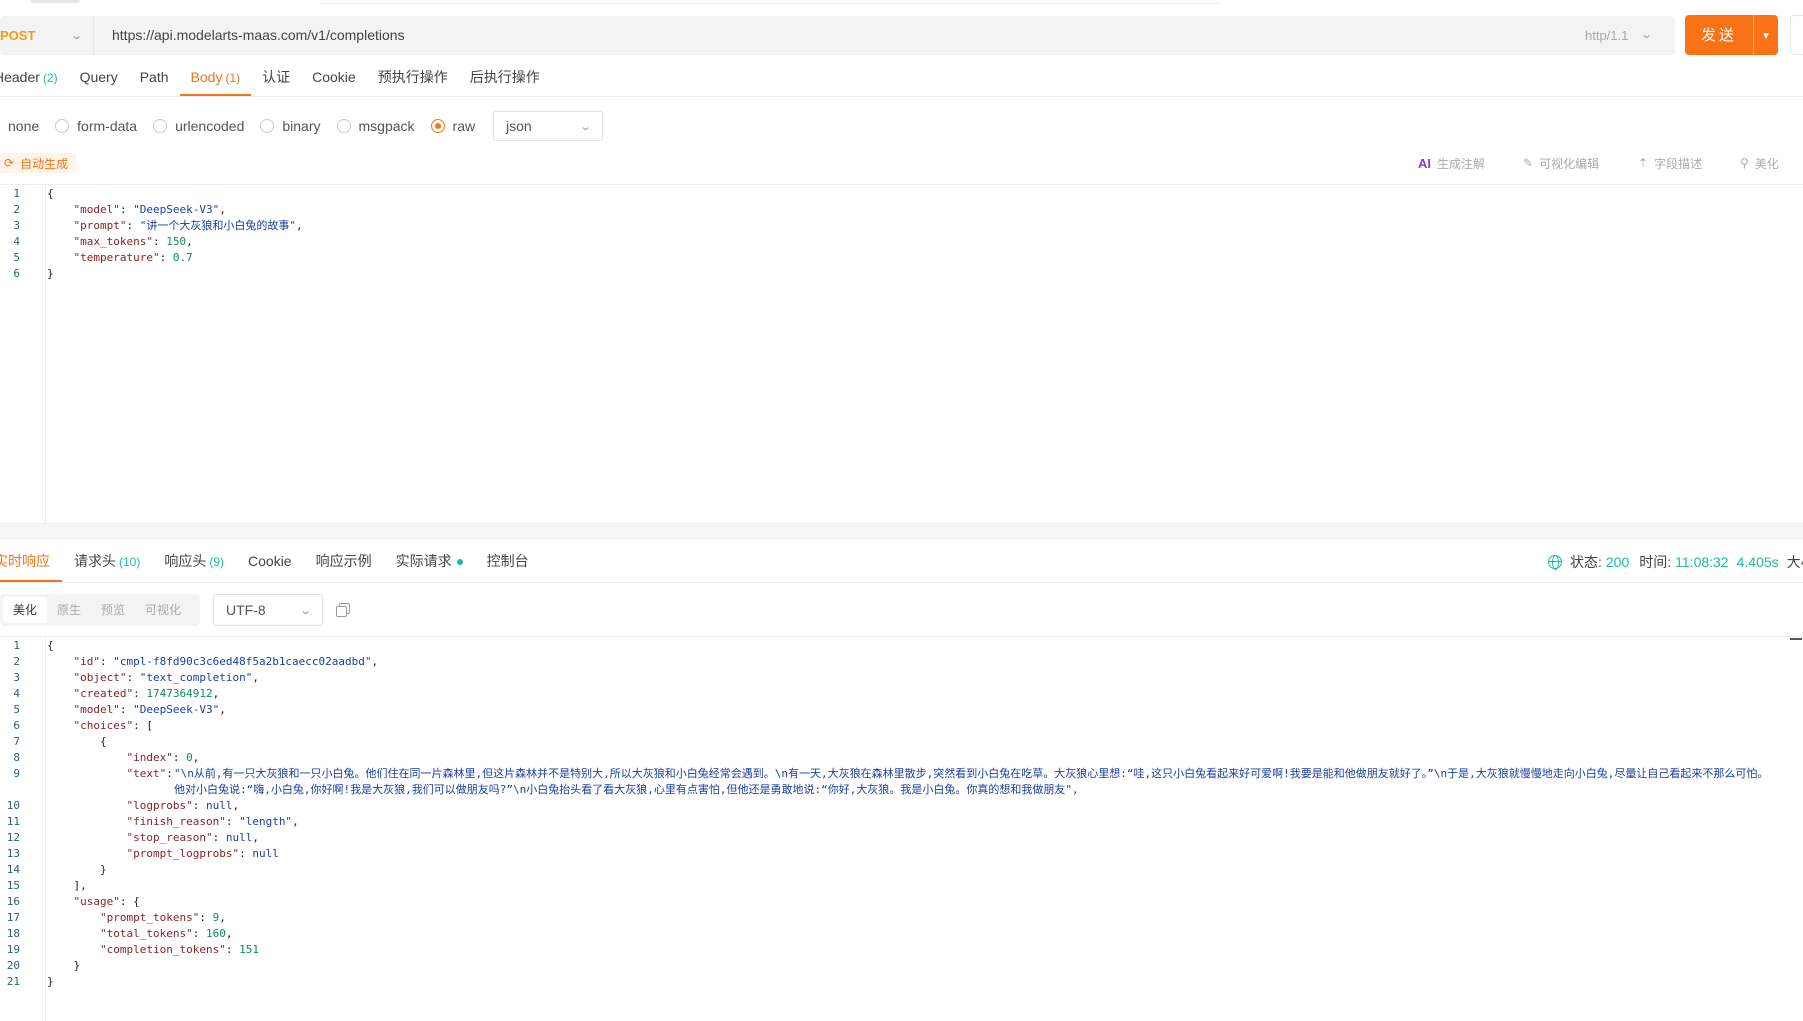  What do you see at coordinates (519, 126) in the screenshot?
I see `raw-format-value: json` at bounding box center [519, 126].